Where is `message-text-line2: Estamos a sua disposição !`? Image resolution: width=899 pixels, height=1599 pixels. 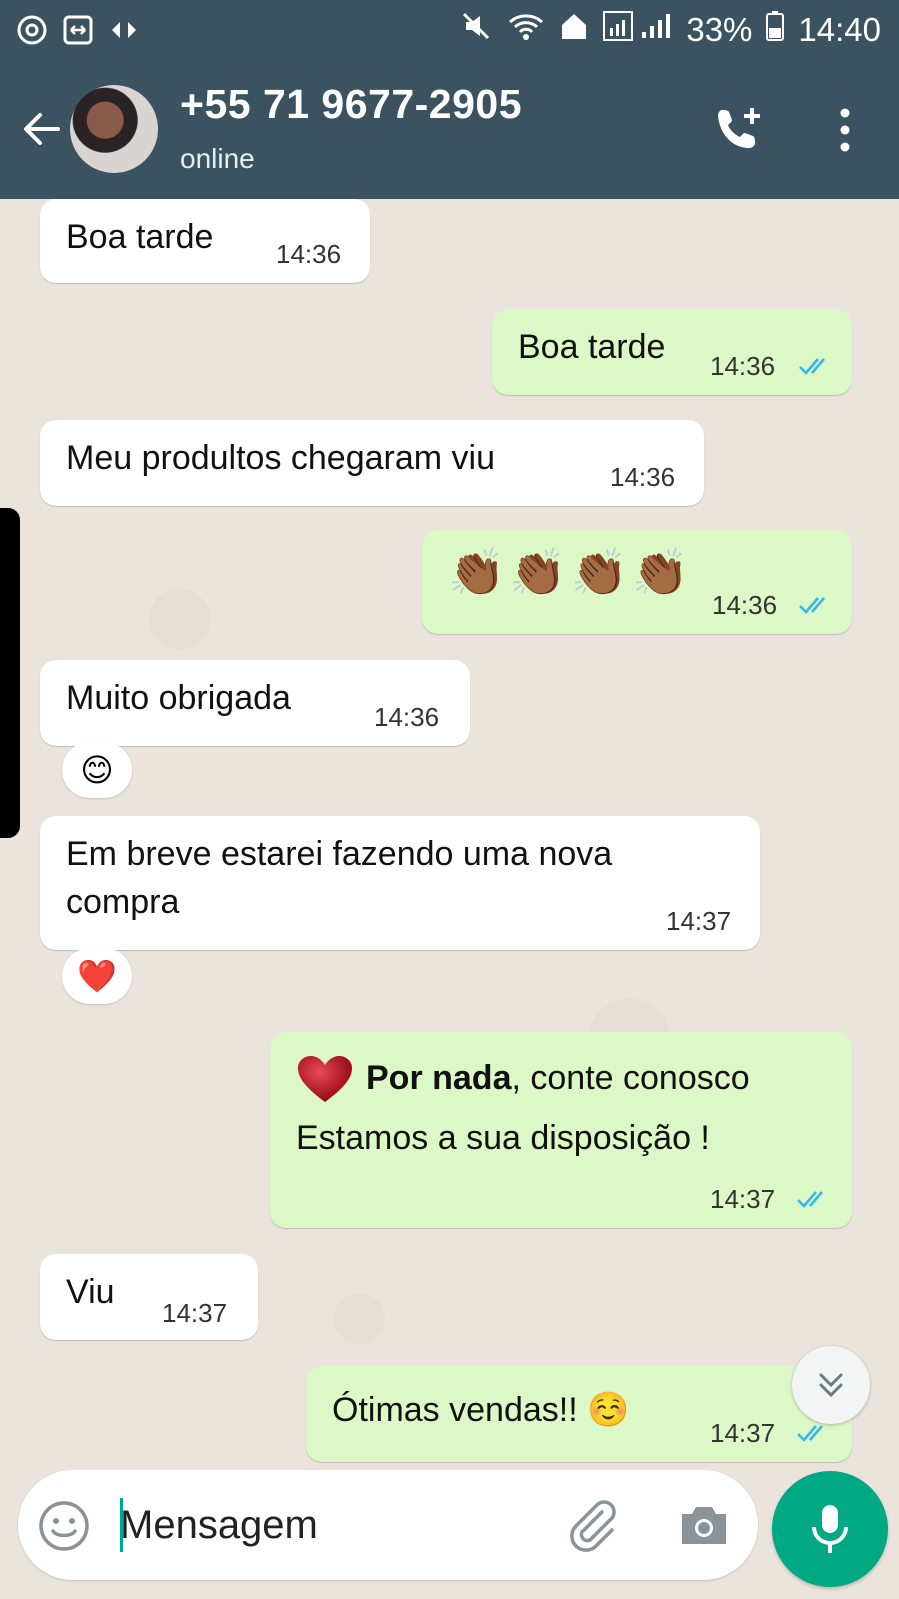 message-text-line2: Estamos a sua disposição ! is located at coordinates (503, 1138).